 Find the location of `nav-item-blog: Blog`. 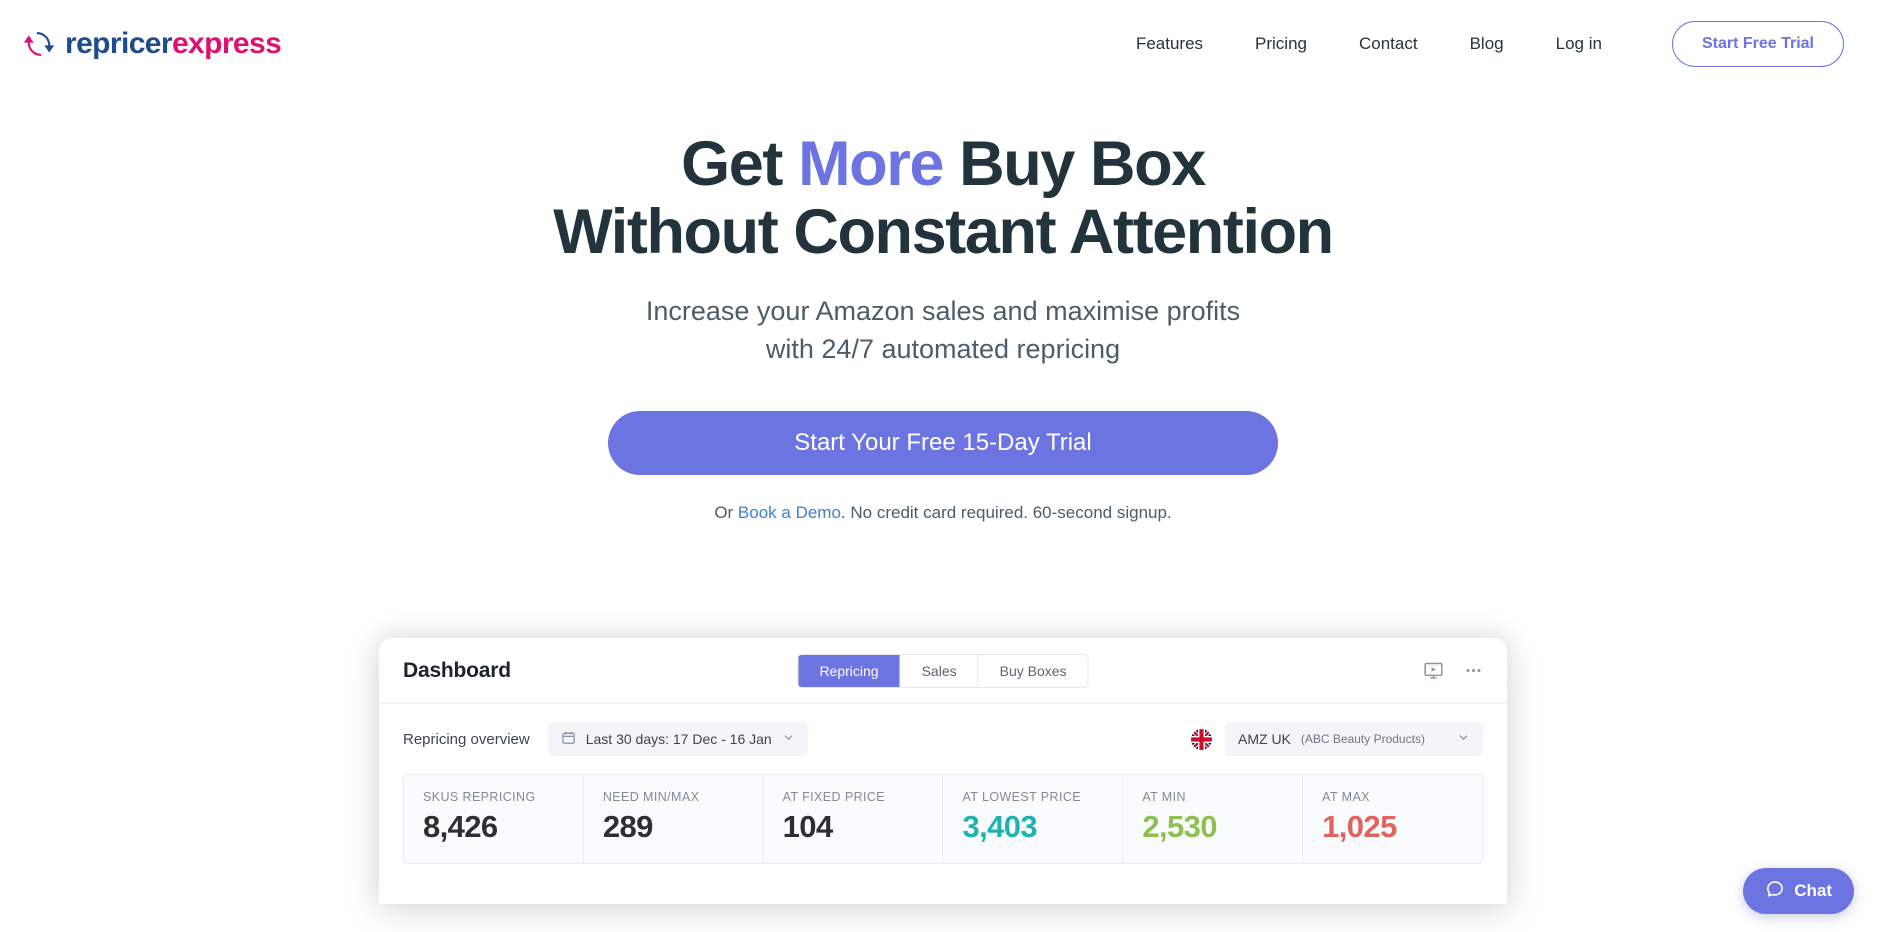

nav-item-blog: Blog is located at coordinates (1487, 44).